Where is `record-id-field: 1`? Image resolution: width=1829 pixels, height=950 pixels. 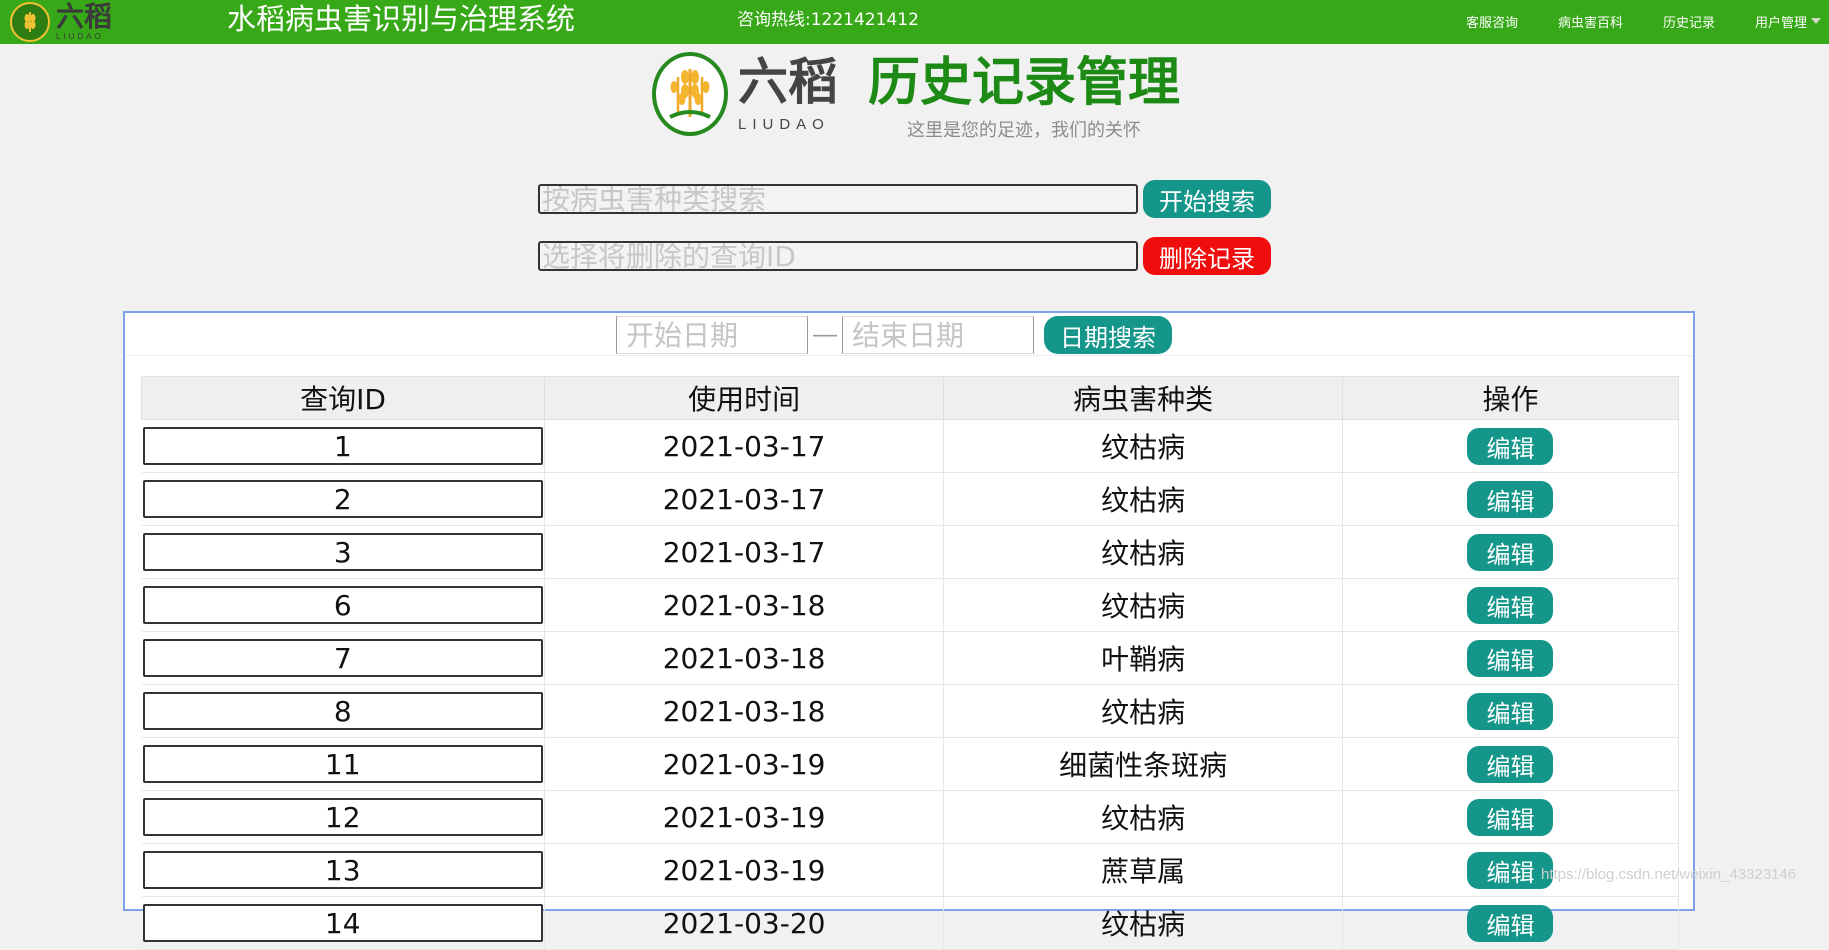 record-id-field: 1 is located at coordinates (342, 446).